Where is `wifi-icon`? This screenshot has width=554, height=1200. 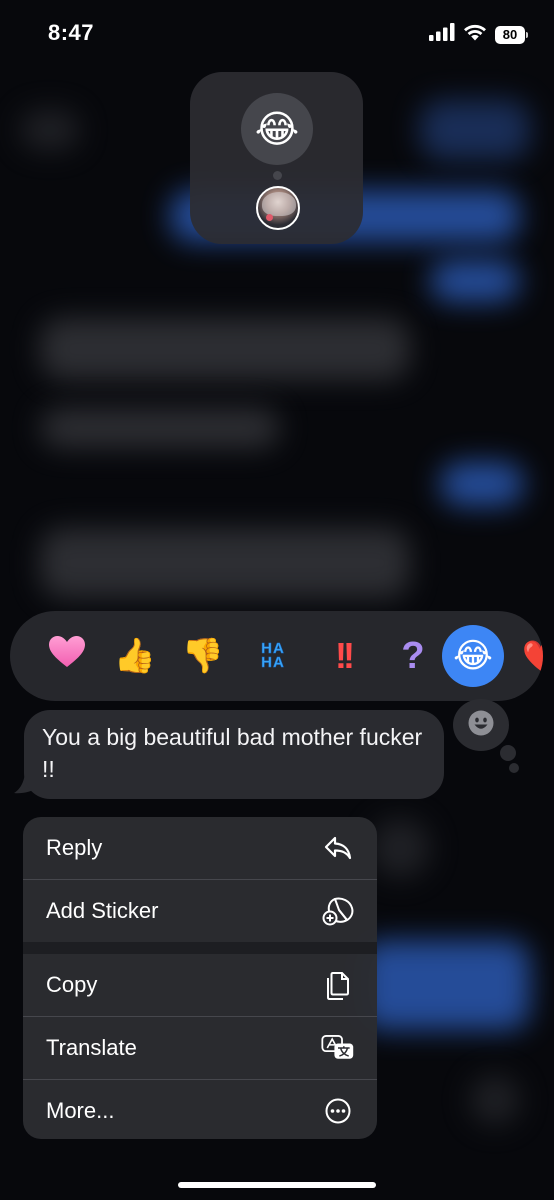
wifi-icon is located at coordinates (475, 34).